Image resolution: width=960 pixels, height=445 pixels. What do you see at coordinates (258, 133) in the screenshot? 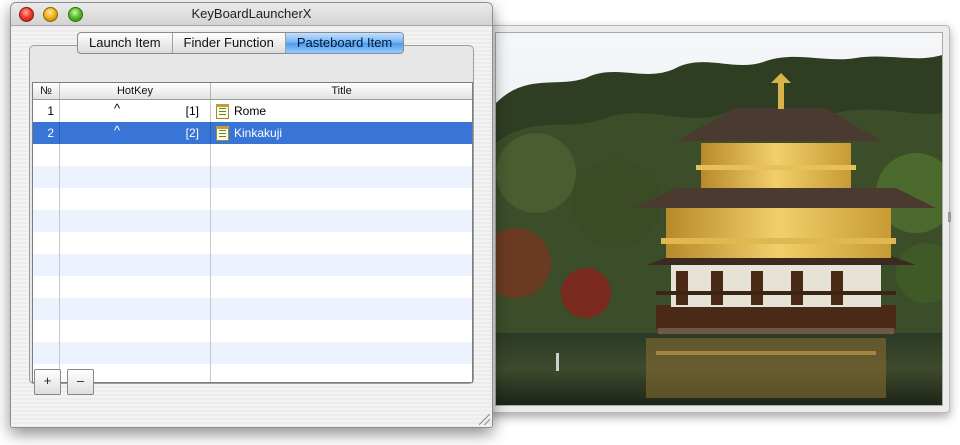
I see `row-title: Kinkakuji` at bounding box center [258, 133].